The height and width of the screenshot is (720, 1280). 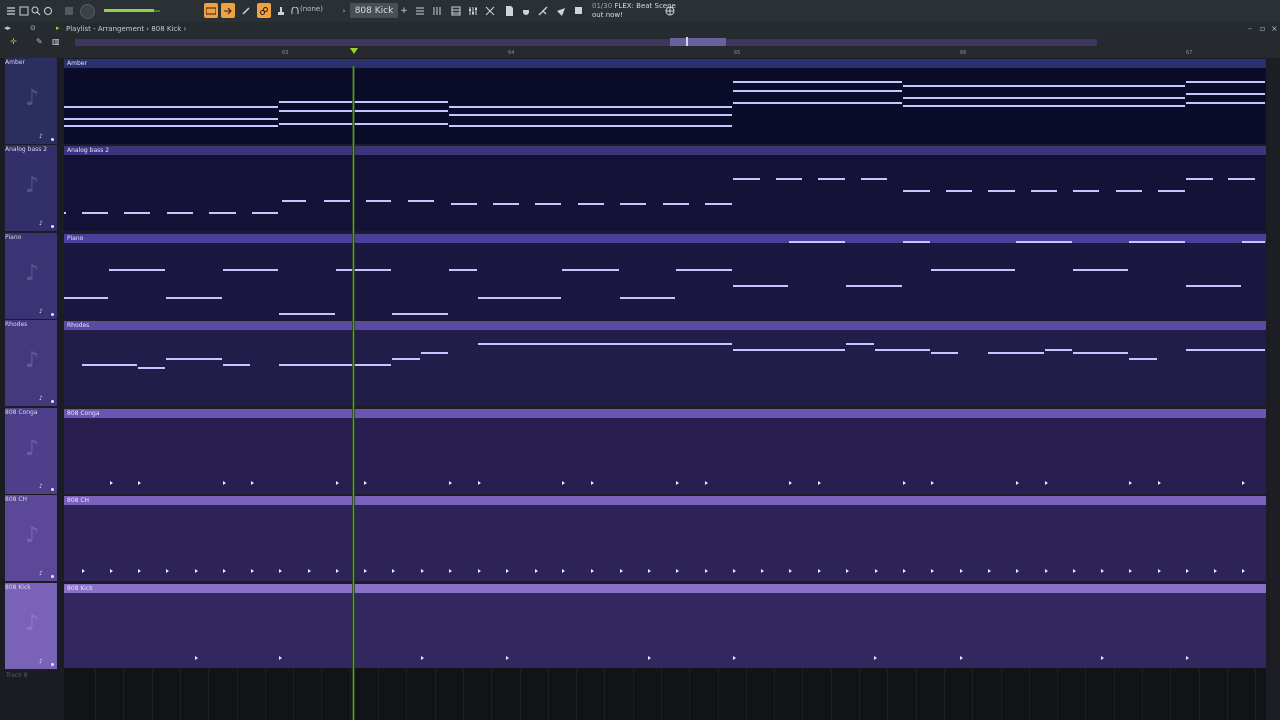 What do you see at coordinates (586, 42) in the screenshot?
I see `horizontal-scrollbar` at bounding box center [586, 42].